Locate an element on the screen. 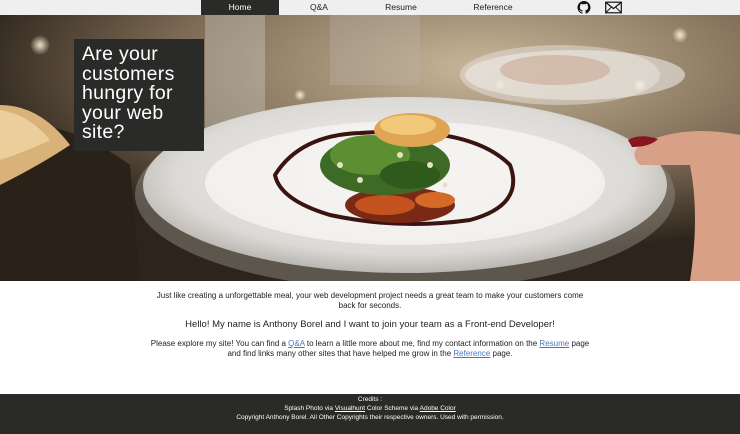 The height and width of the screenshot is (434, 740). footer-splash-text: Splash Photo via is located at coordinates (309, 408).